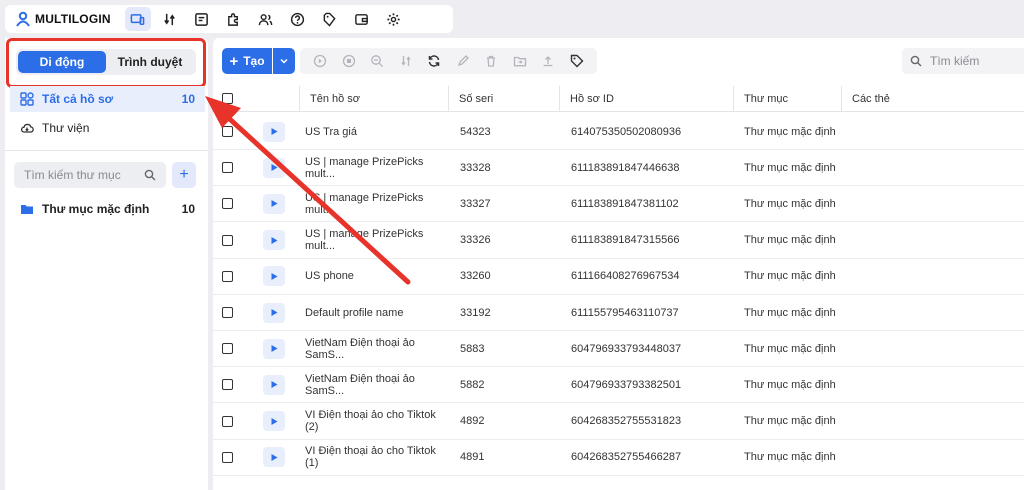 This screenshot has width=1024, height=490. I want to click on profile-id: 611183891847315566, so click(625, 240).